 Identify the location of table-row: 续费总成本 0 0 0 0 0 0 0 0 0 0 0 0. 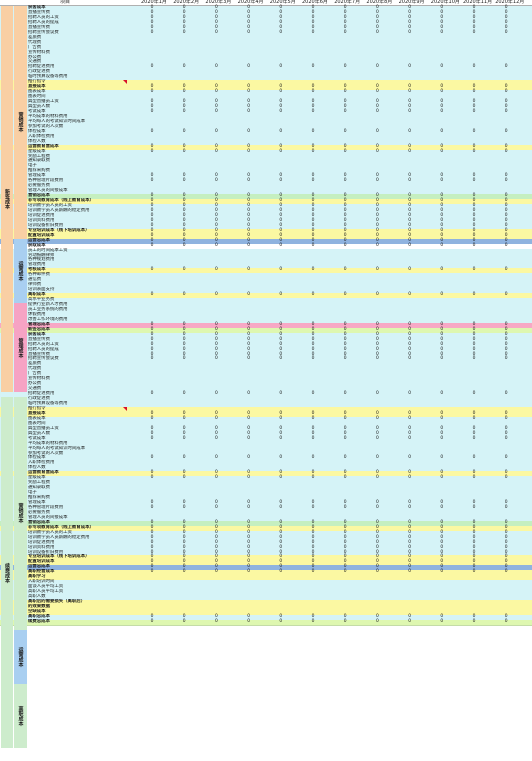
(266, 622).